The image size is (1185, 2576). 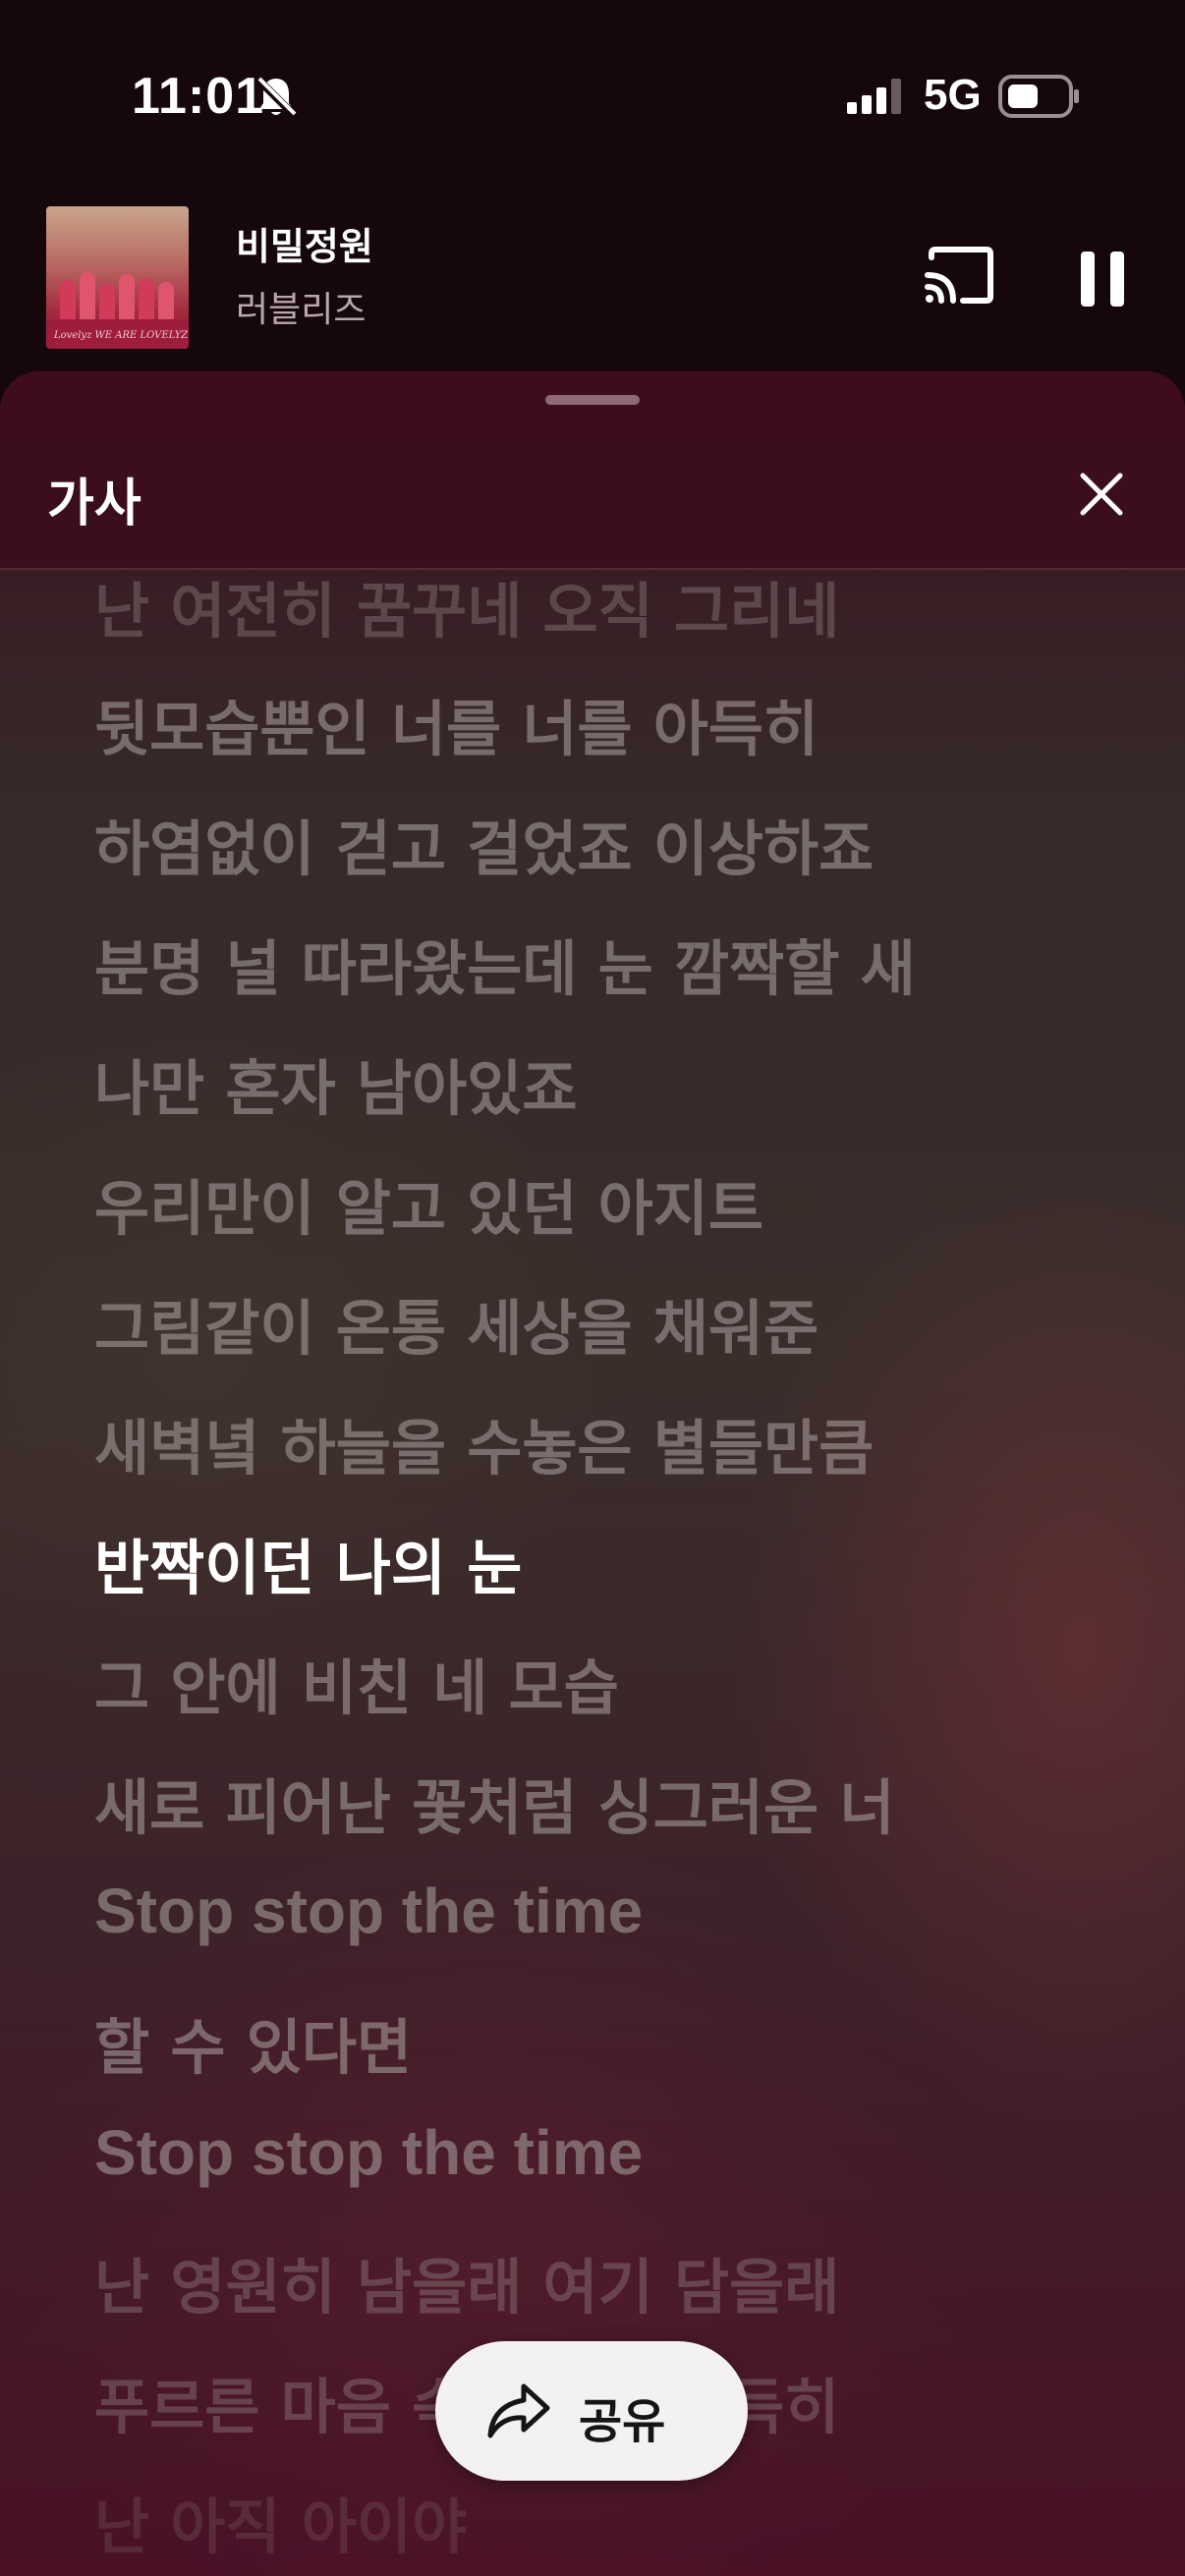 What do you see at coordinates (456, 723) in the screenshot?
I see `lyric-line: 뒷모습뿐인 너를 너를 아득히` at bounding box center [456, 723].